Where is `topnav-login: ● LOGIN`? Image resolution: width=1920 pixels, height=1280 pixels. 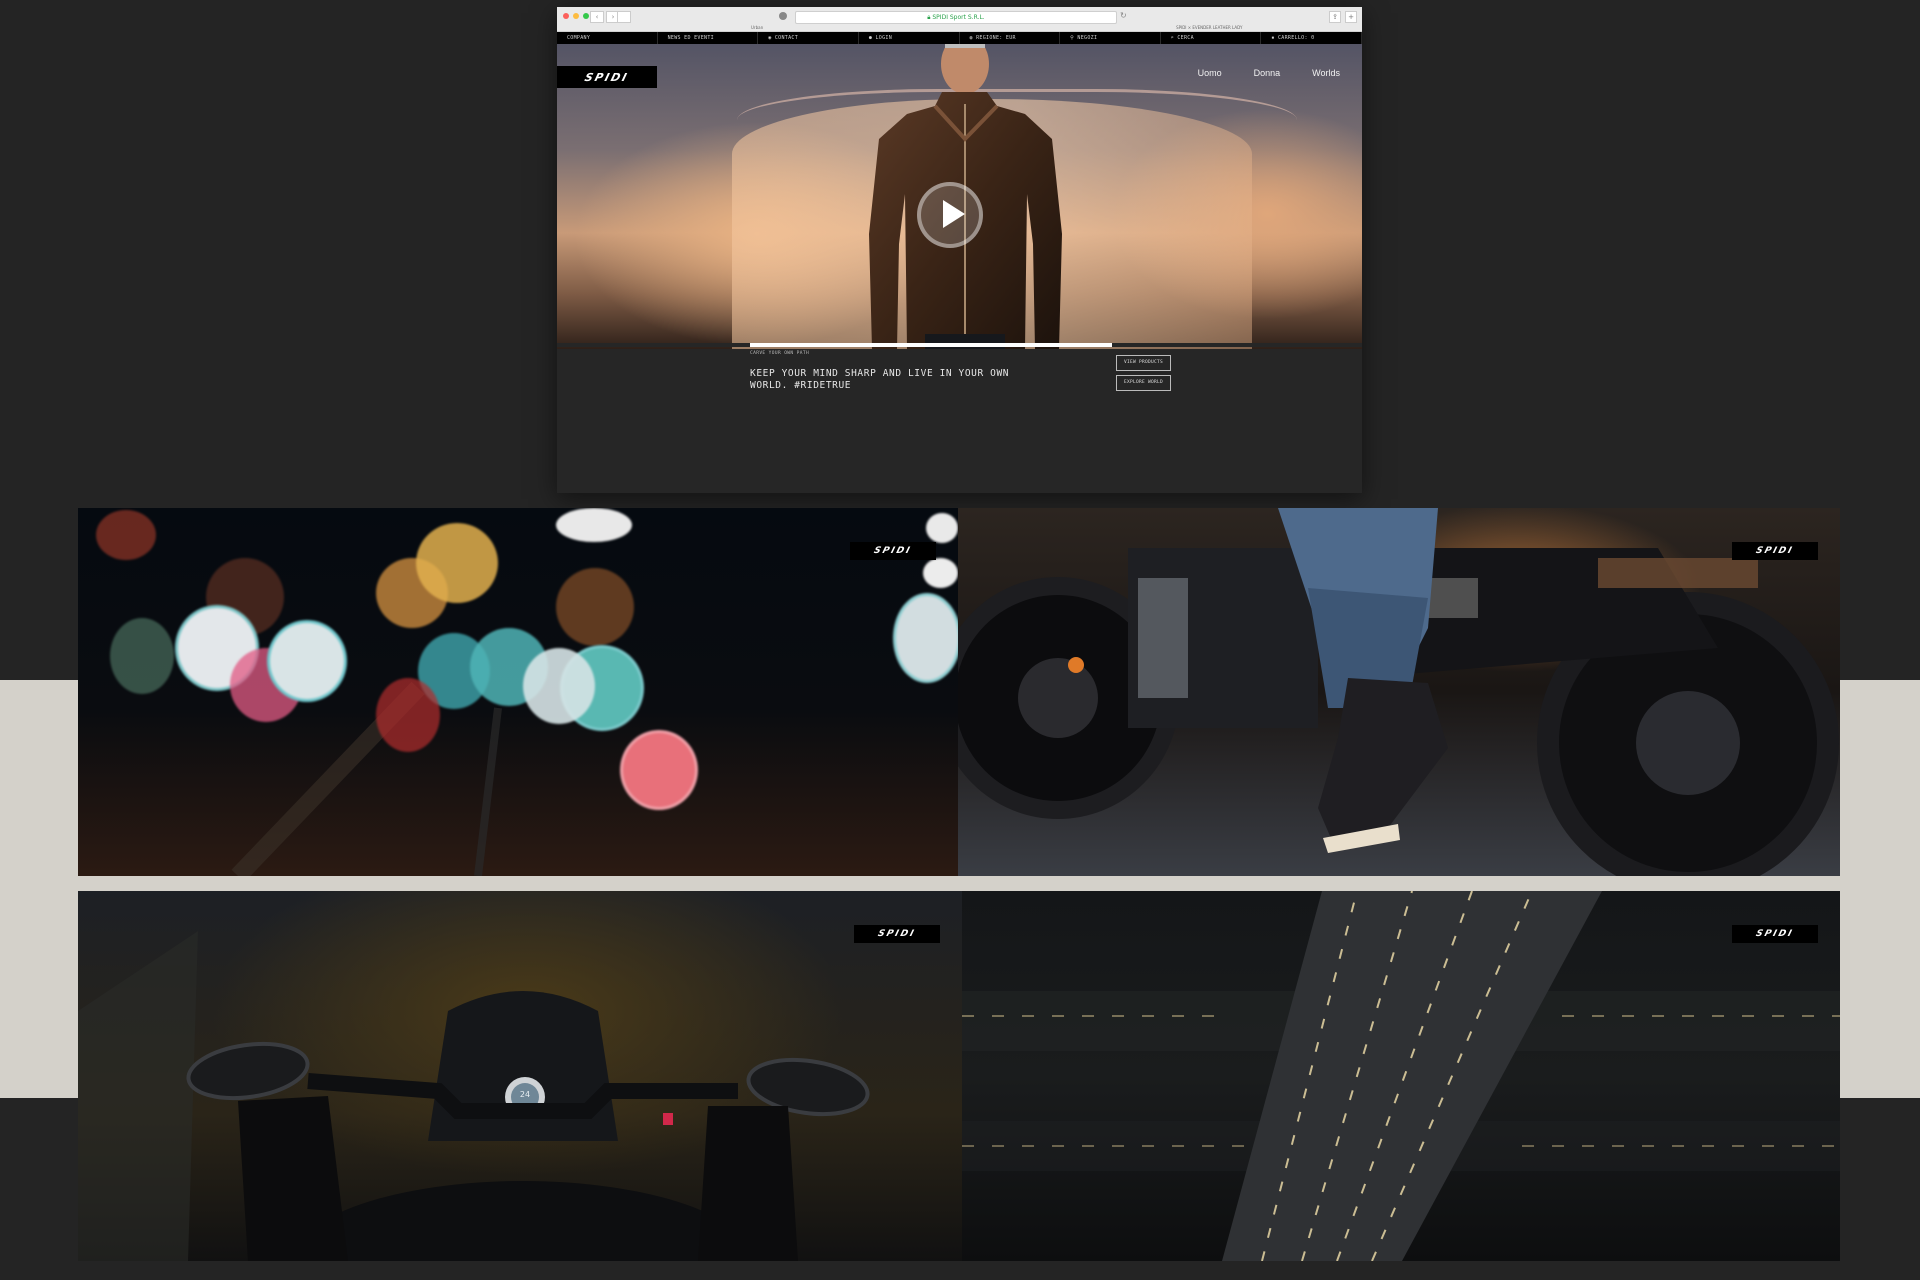 topnav-login: ● LOGIN is located at coordinates (909, 38).